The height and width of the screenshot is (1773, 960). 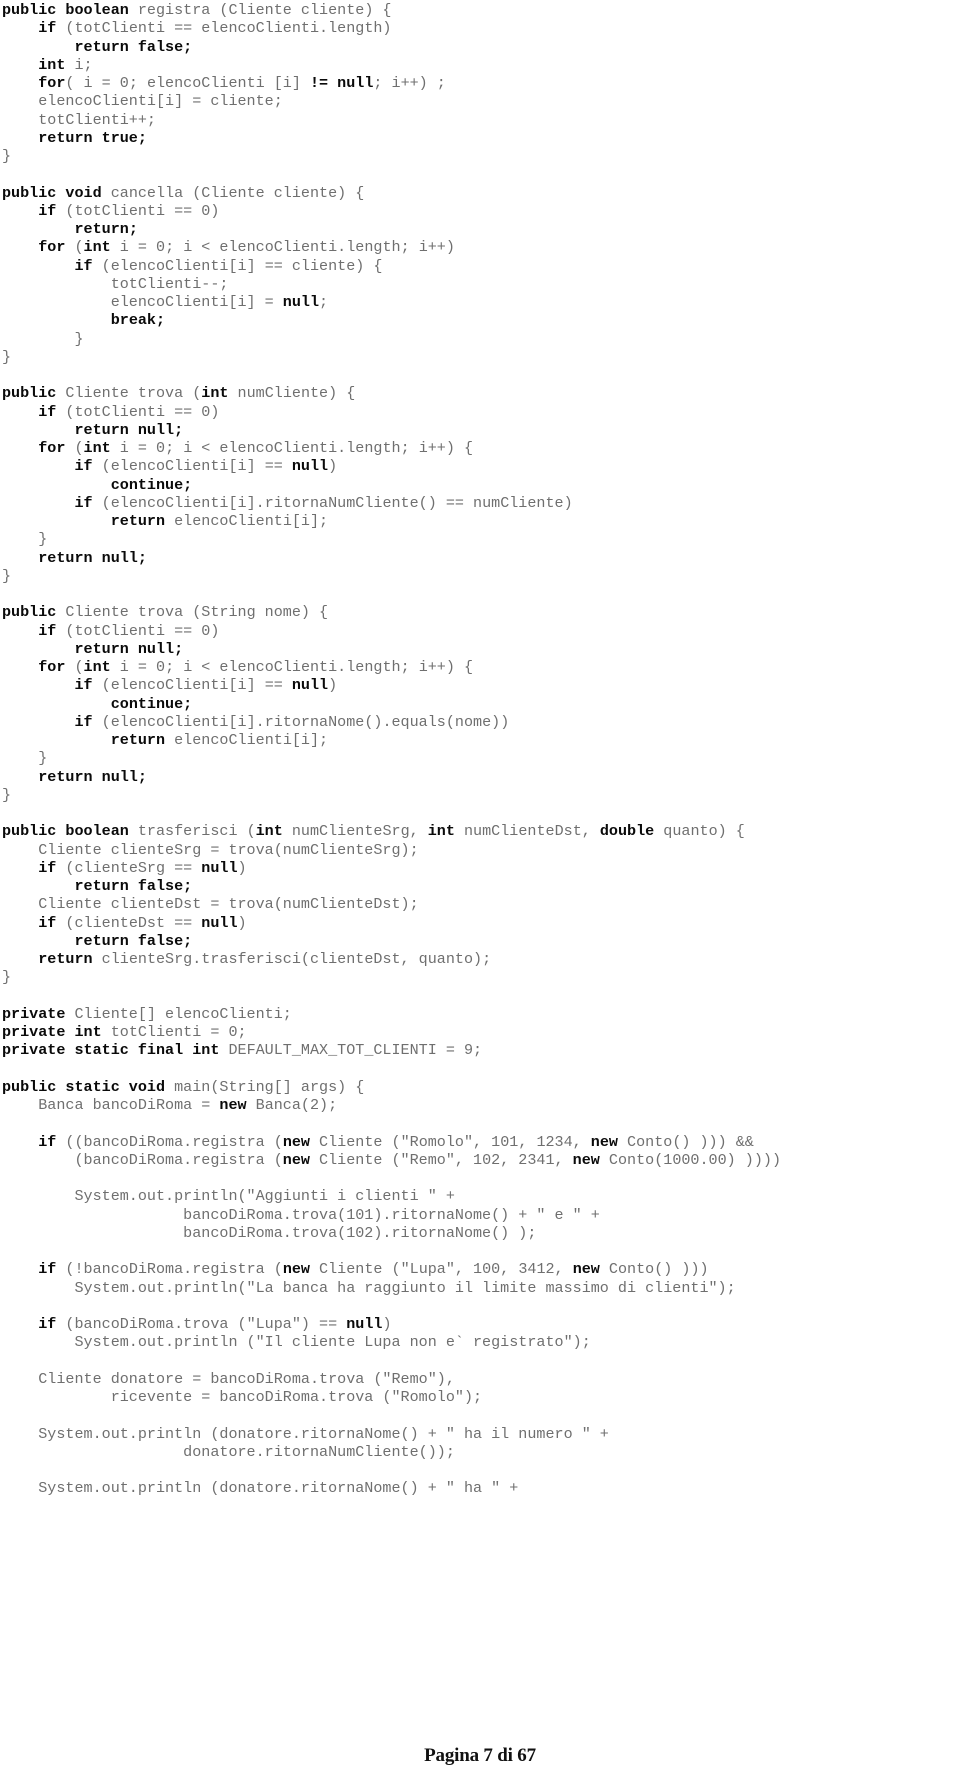 I want to click on code-line: elencoClienti[i] = cliente;, so click(x=480, y=101).